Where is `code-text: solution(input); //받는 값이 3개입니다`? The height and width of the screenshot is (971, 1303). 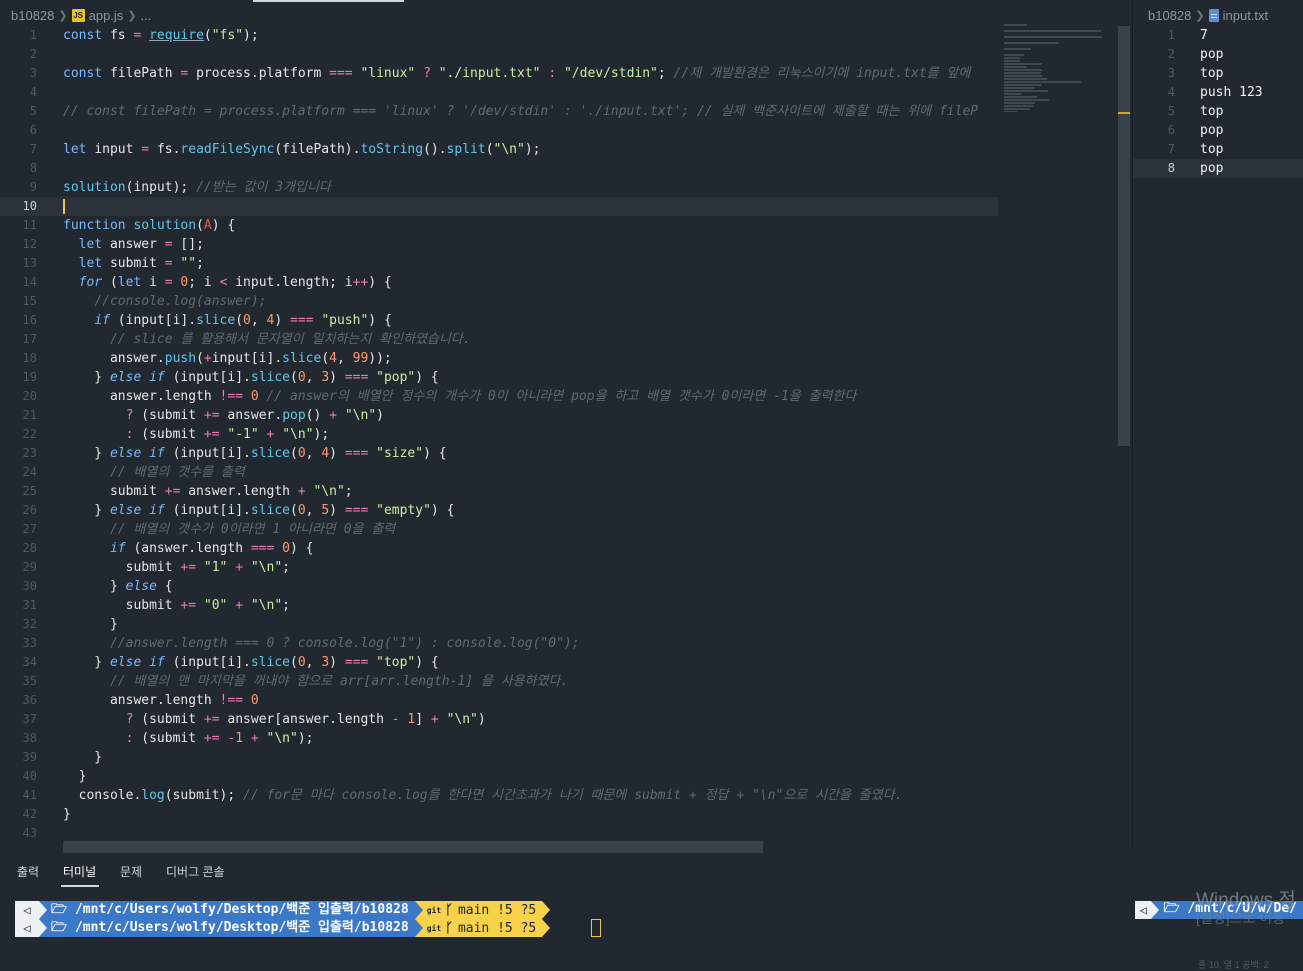
code-text: solution(input); //받는 값이 3개입니다 is located at coordinates (197, 187).